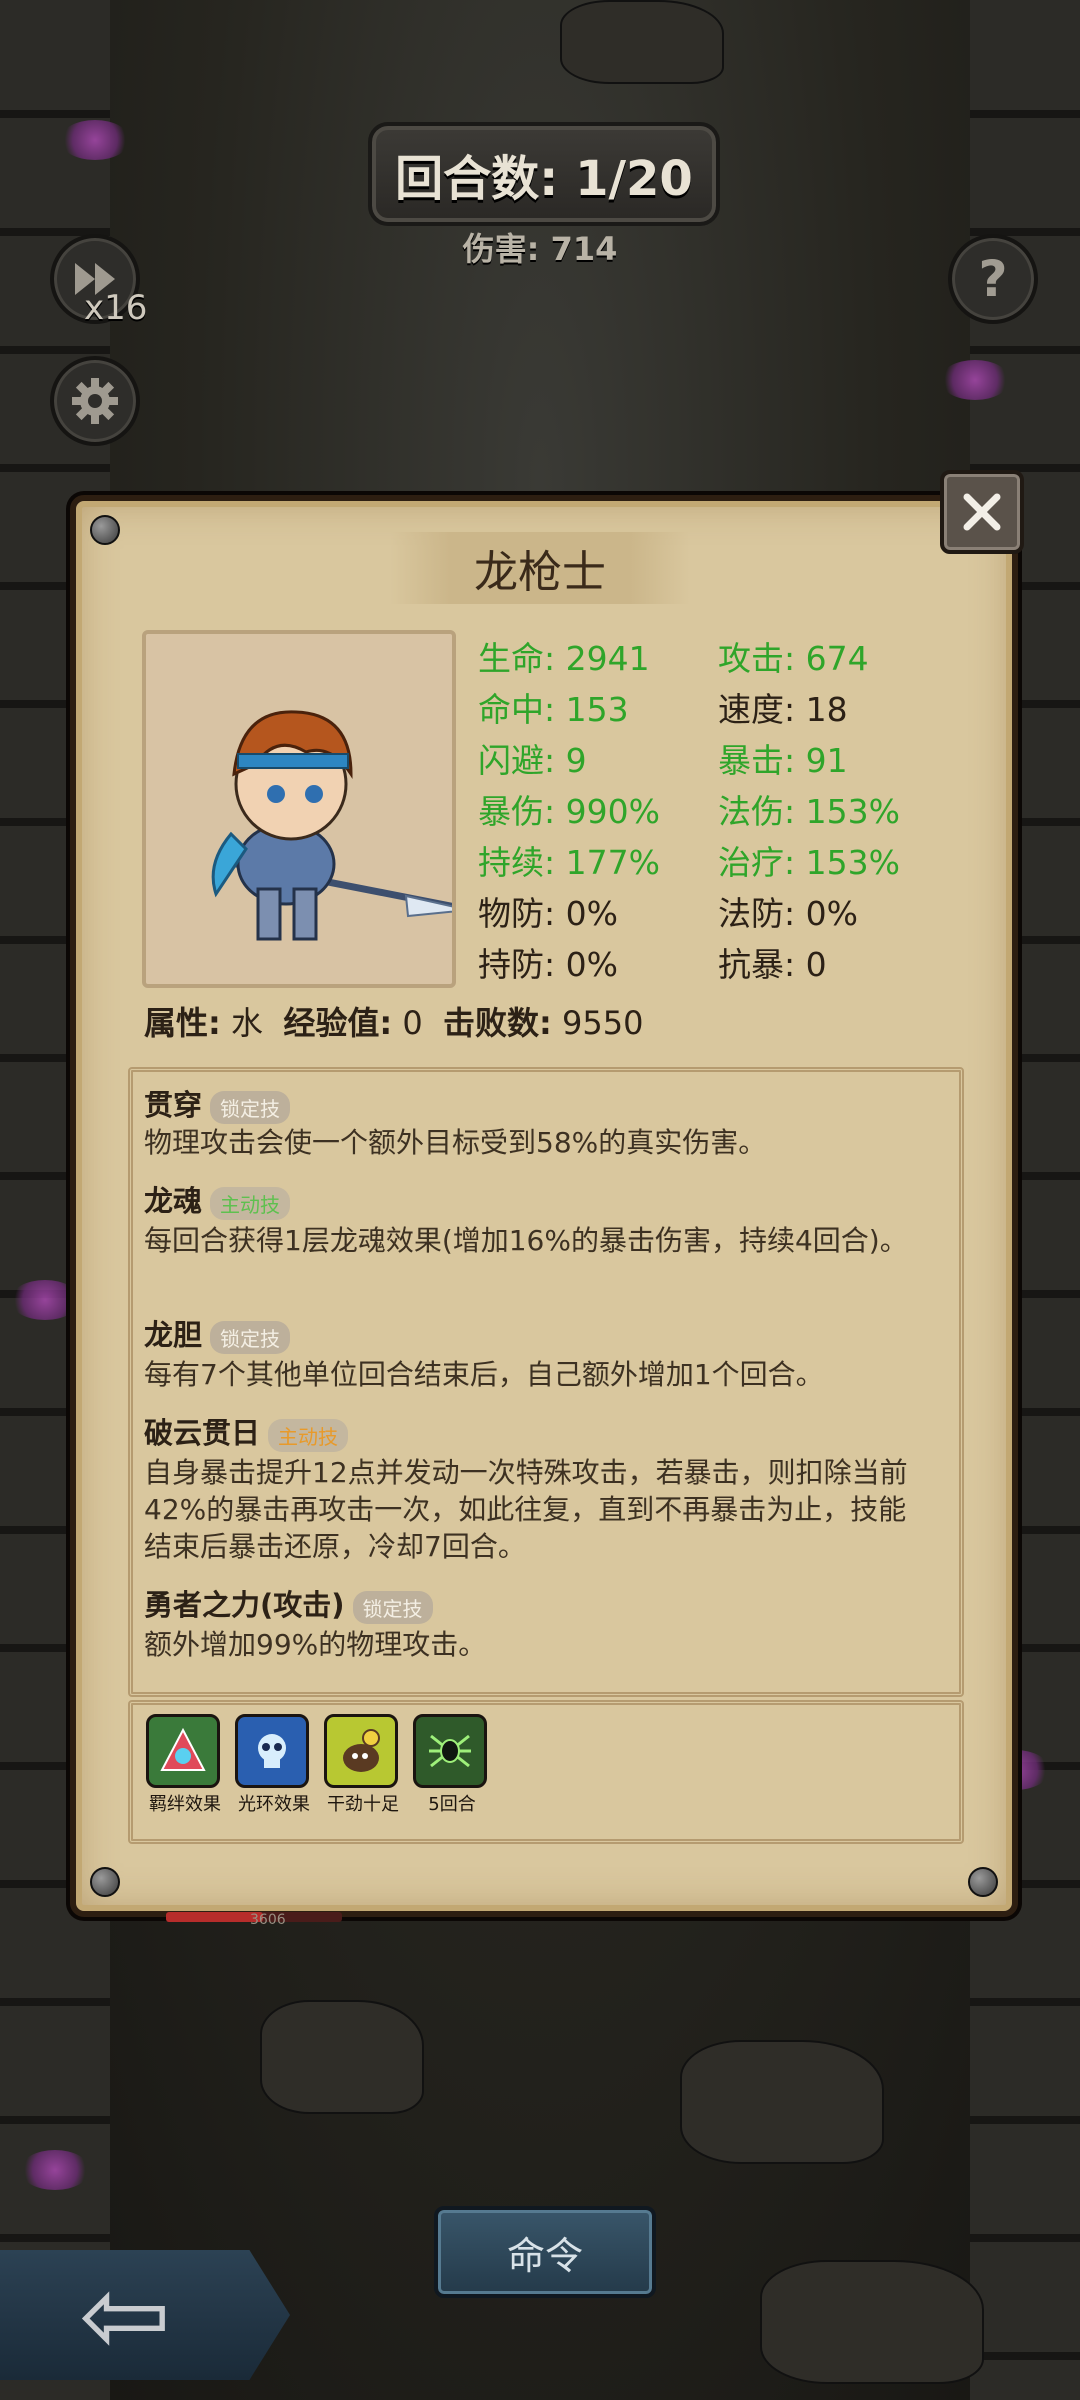  Describe the element at coordinates (182, 1023) in the screenshot. I see `attribute-label: 属性:` at that location.